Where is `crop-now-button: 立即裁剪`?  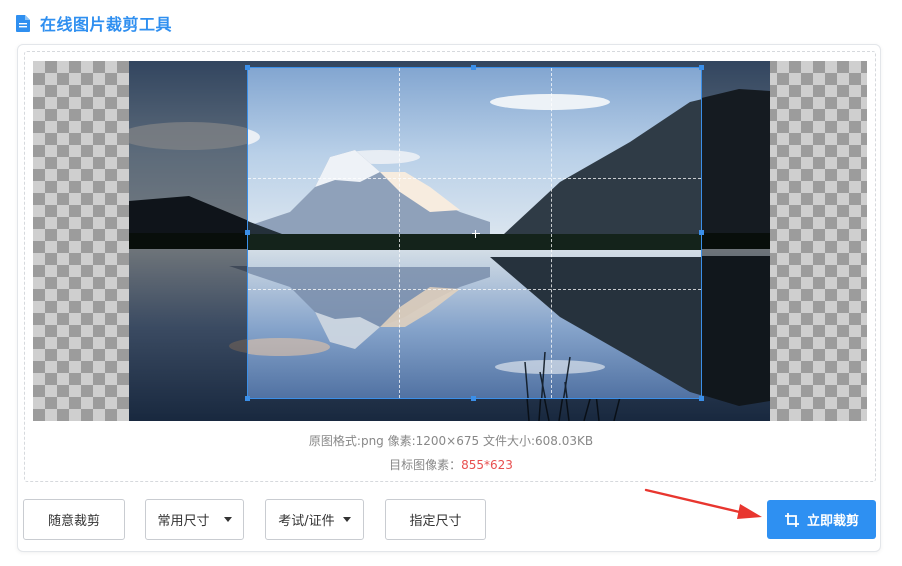 crop-now-button: 立即裁剪 is located at coordinates (821, 519).